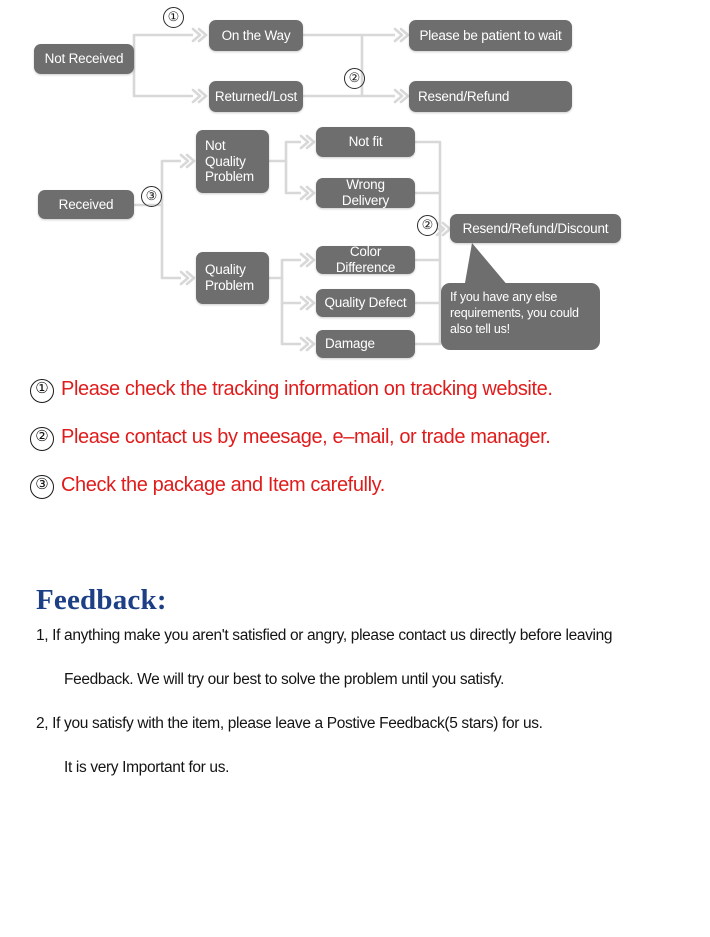  Describe the element at coordinates (151, 196) in the screenshot. I see `flow-marker-3: ③` at that location.